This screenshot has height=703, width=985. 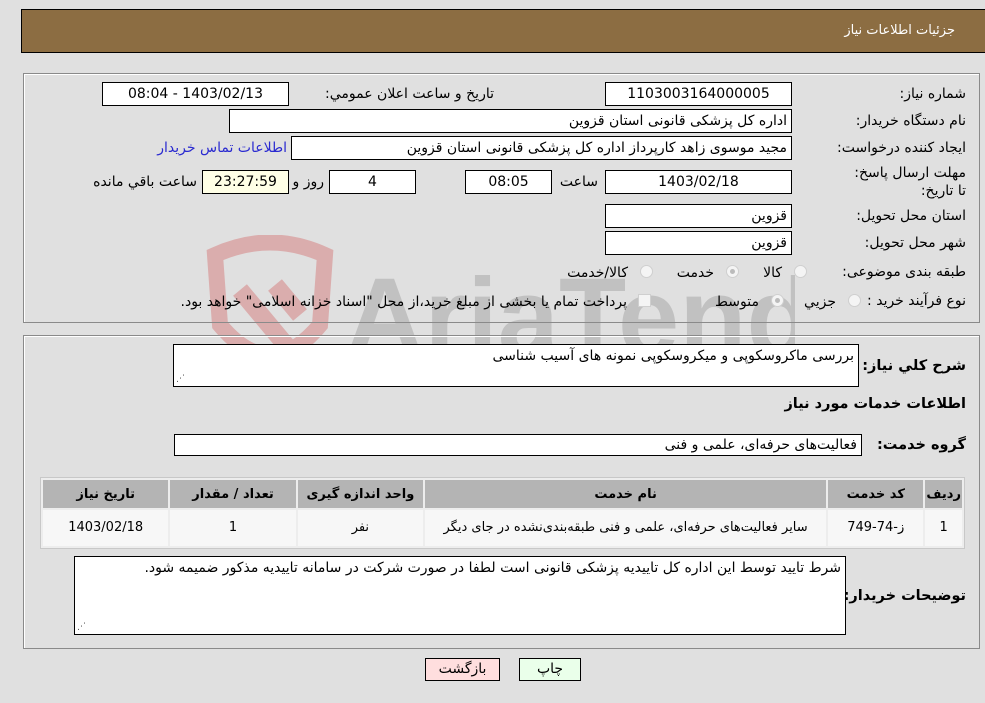 What do you see at coordinates (695, 273) in the screenshot?
I see `category-option-service: خدمت` at bounding box center [695, 273].